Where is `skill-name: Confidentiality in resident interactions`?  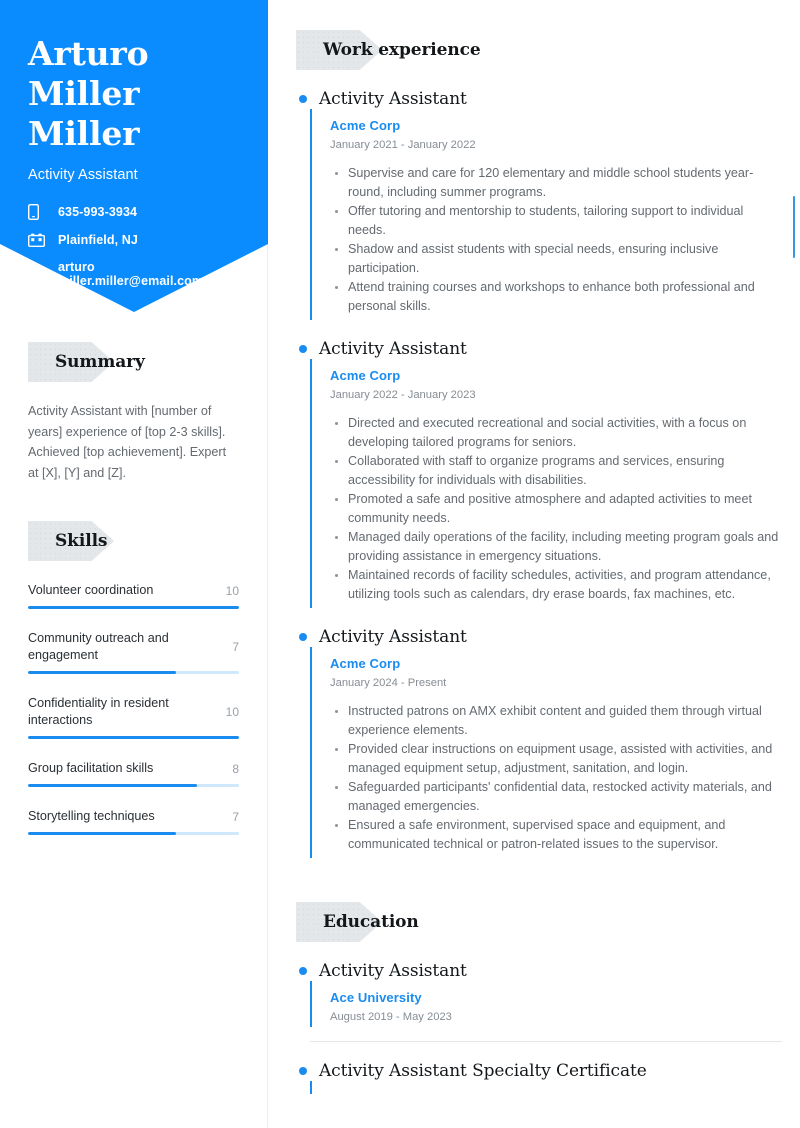 skill-name: Confidentiality in resident interactions is located at coordinates (98, 711).